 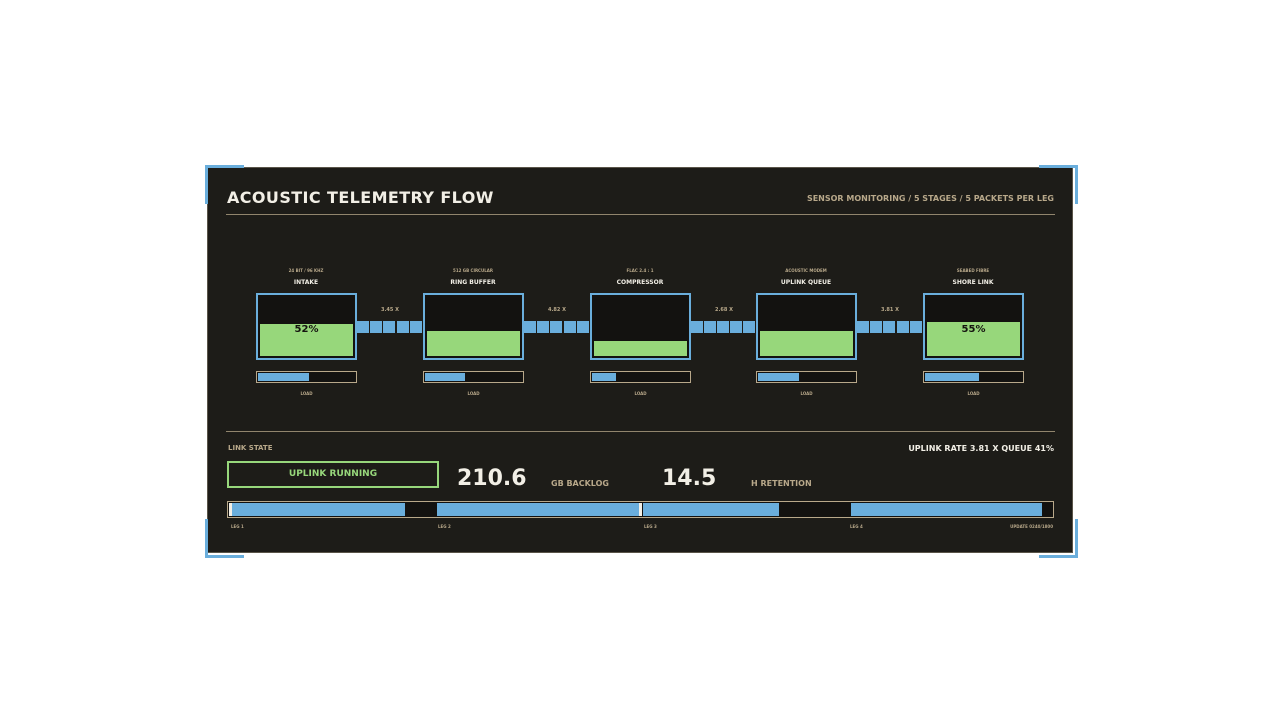 I want to click on link-state-label: LINK STATE, so click(x=250, y=448).